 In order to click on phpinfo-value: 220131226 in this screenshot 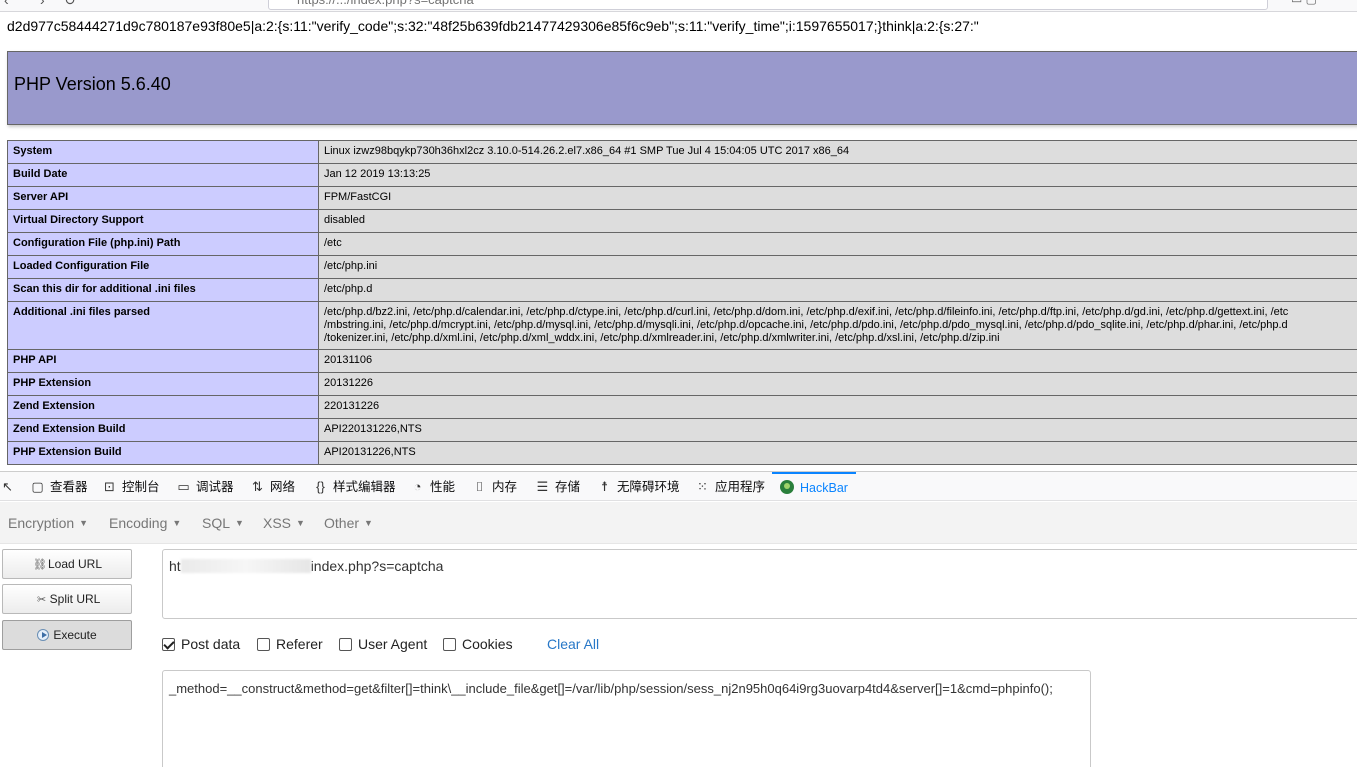, I will do `click(837, 407)`.